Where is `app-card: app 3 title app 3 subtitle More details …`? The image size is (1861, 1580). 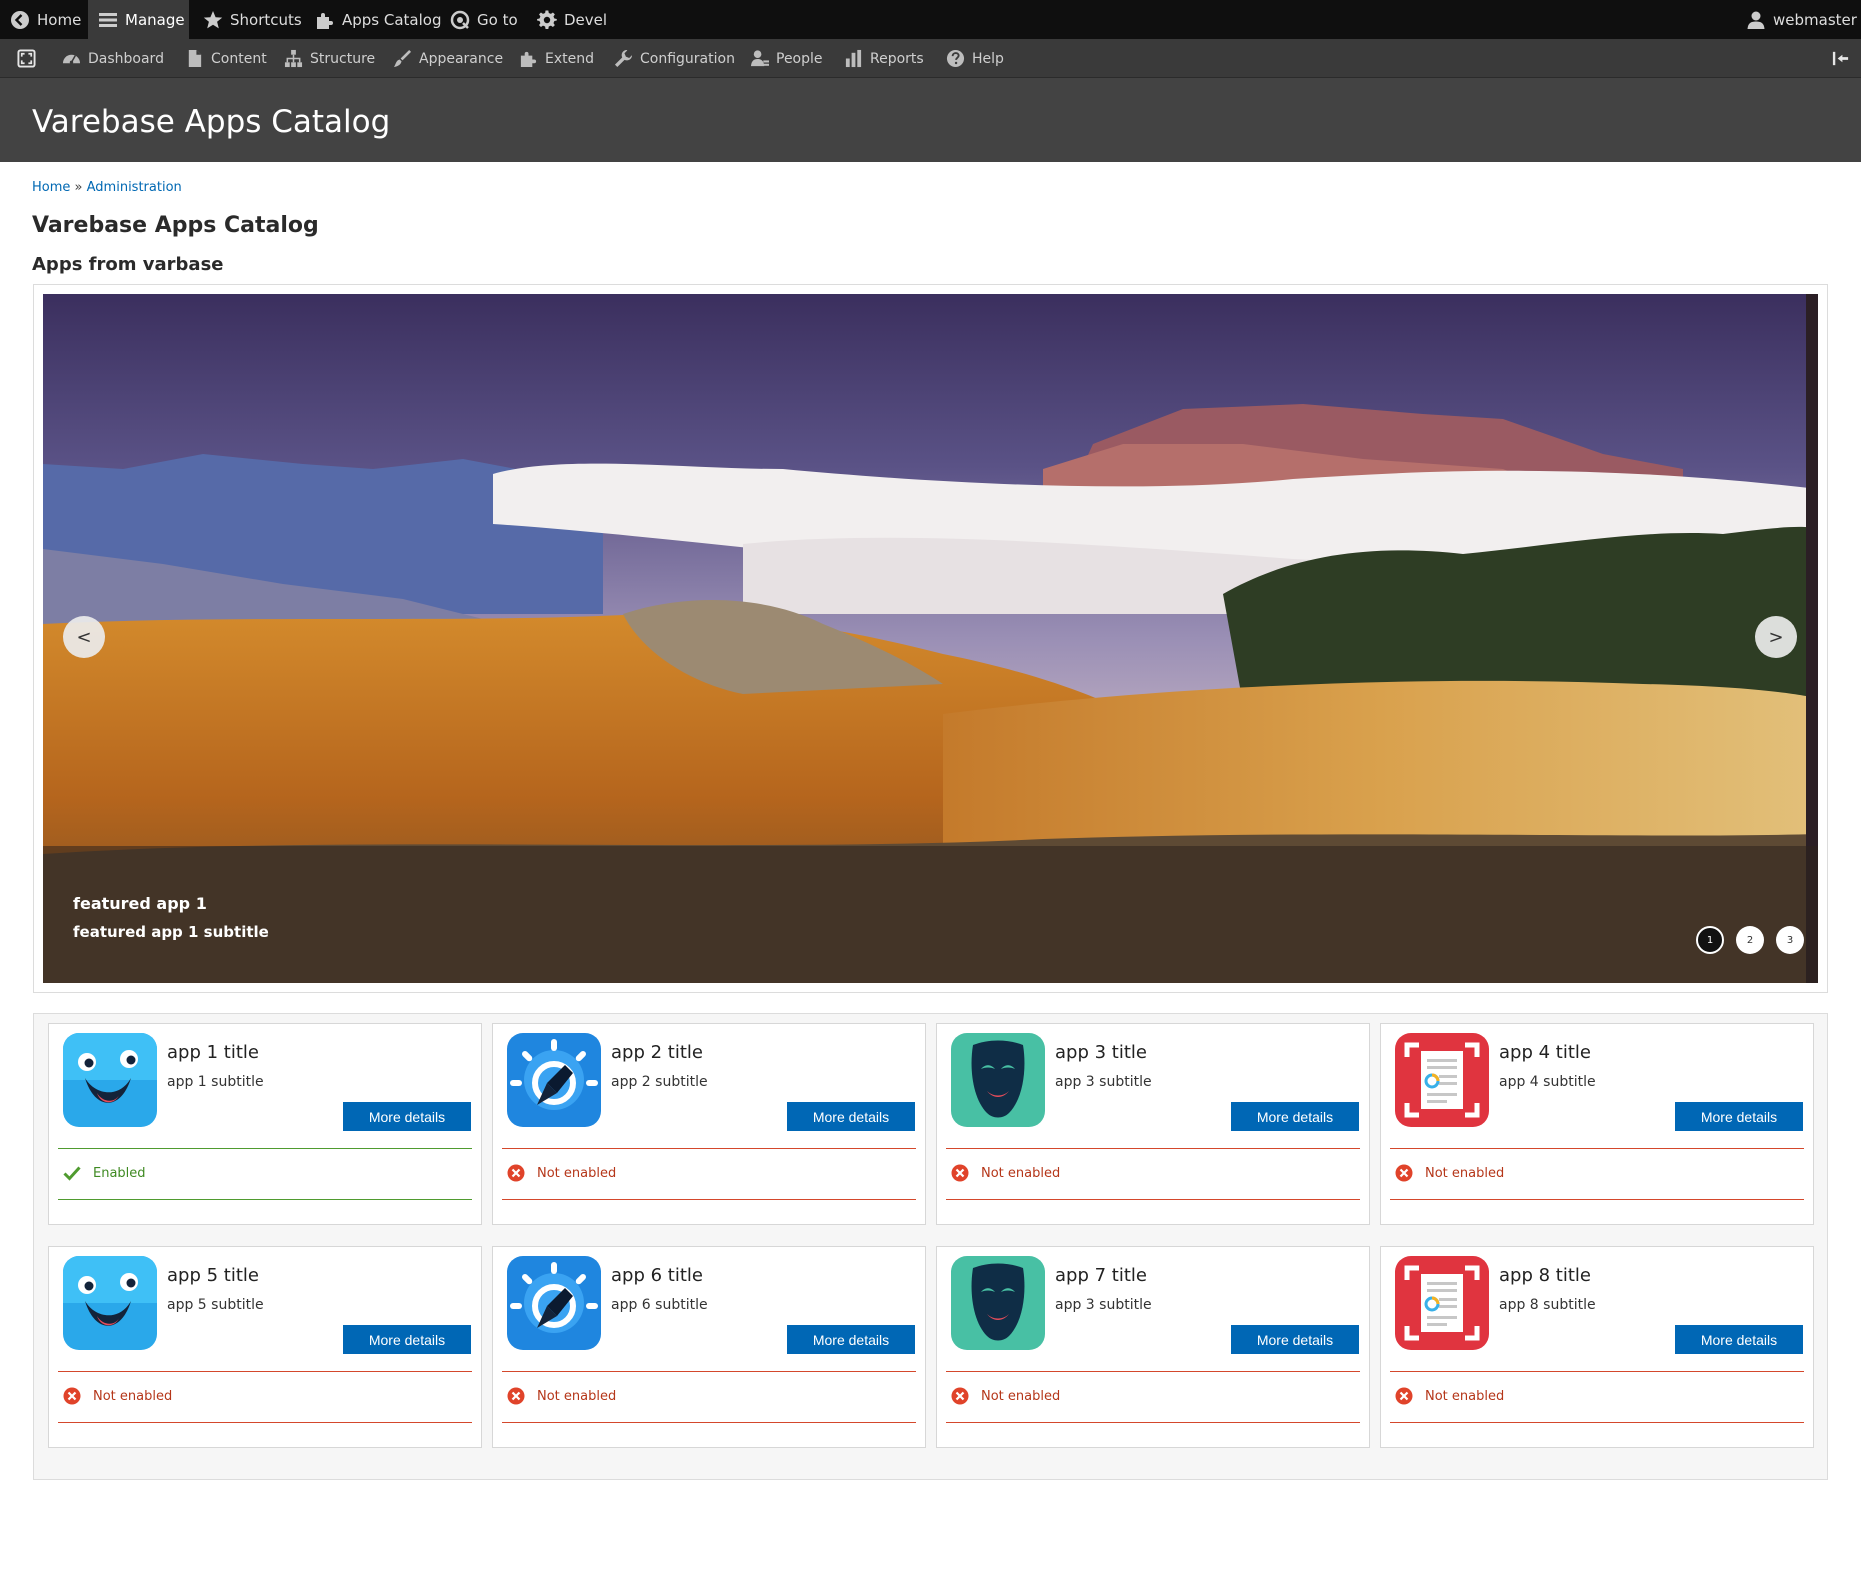
app-card: app 3 title app 3 subtitle More details … is located at coordinates (1153, 1124).